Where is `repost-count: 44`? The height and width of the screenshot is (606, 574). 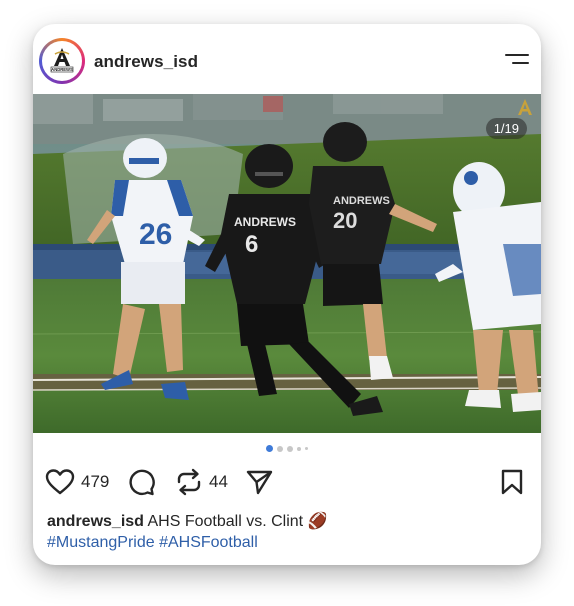
repost-count: 44 is located at coordinates (218, 481).